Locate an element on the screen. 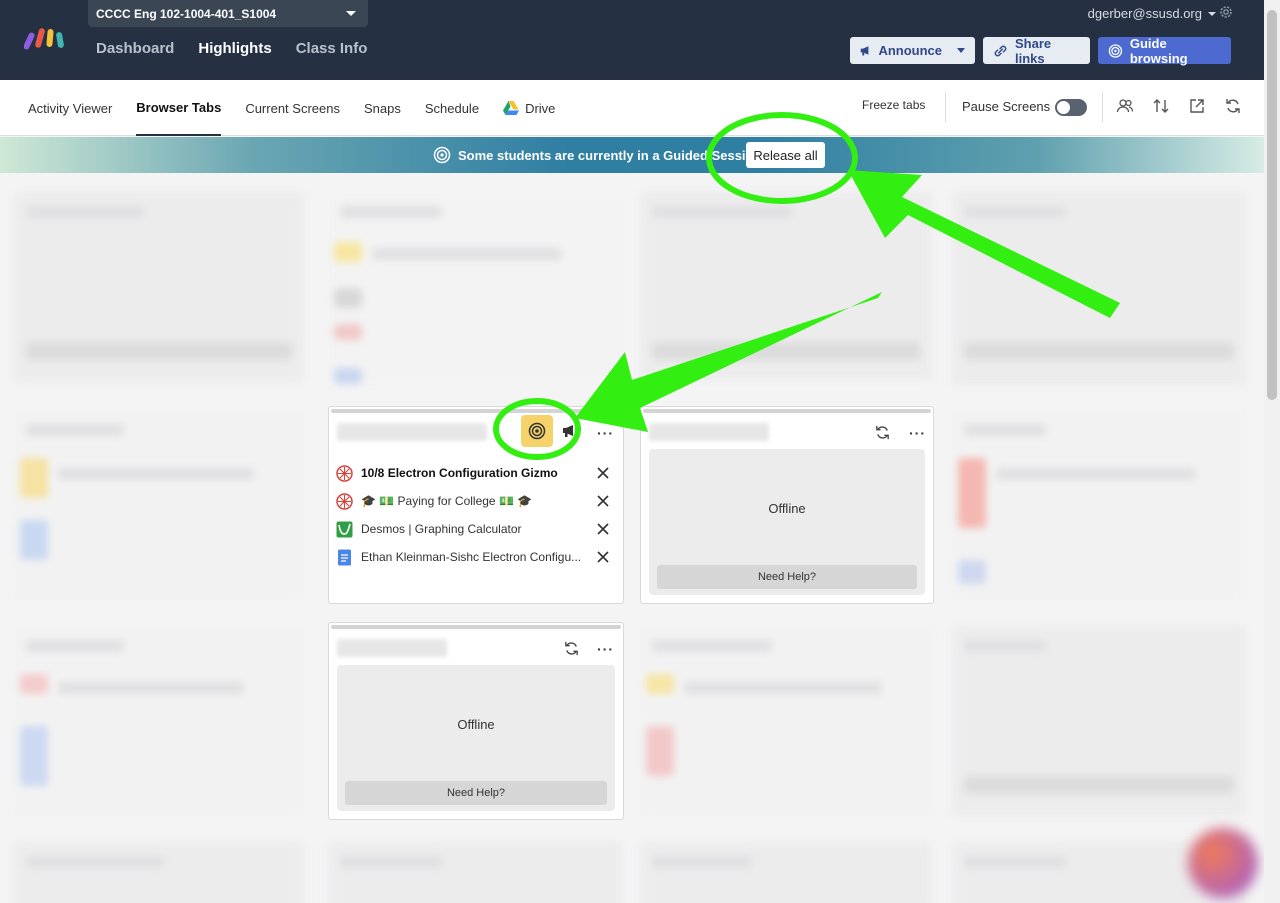  google-docs-icon is located at coordinates (344, 557).